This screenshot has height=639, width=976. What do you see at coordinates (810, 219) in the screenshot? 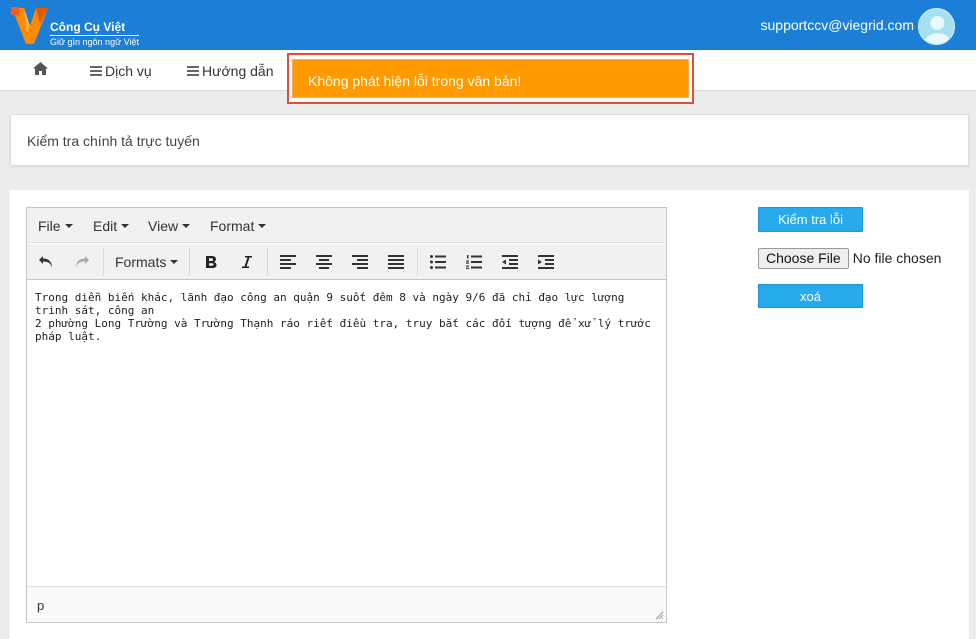
I see `check-errors-button: Kiểm tra lỗi` at bounding box center [810, 219].